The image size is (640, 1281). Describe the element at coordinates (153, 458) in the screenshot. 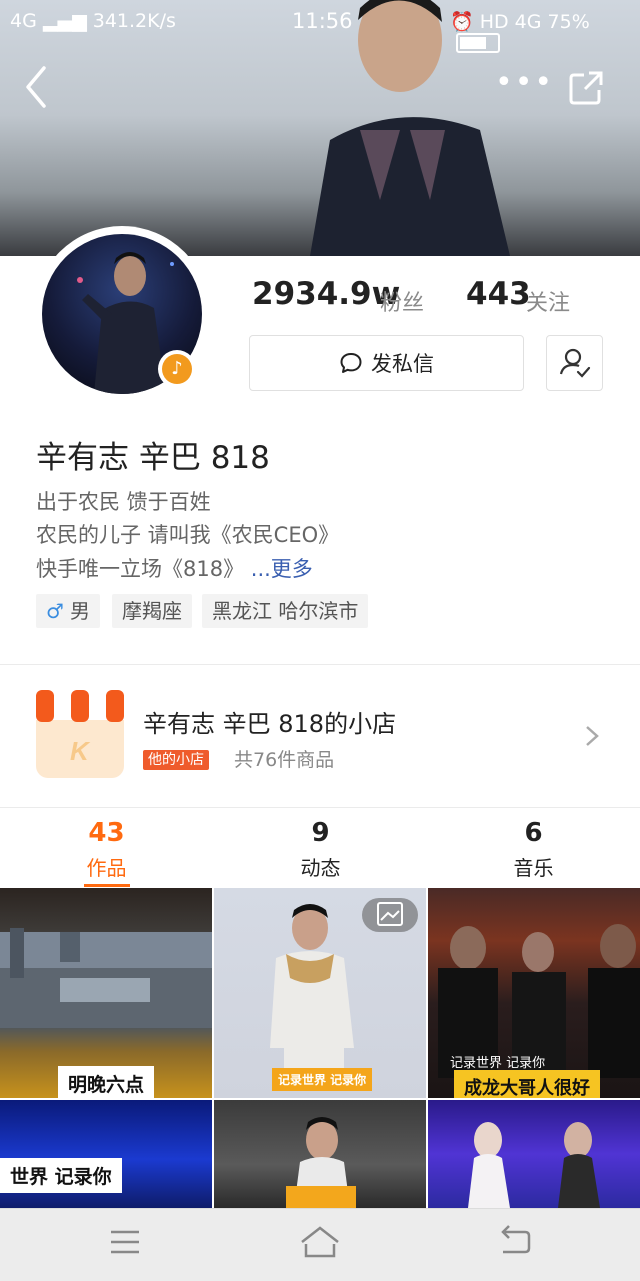

I see `profile-name: 辛有志 辛巴 818` at that location.